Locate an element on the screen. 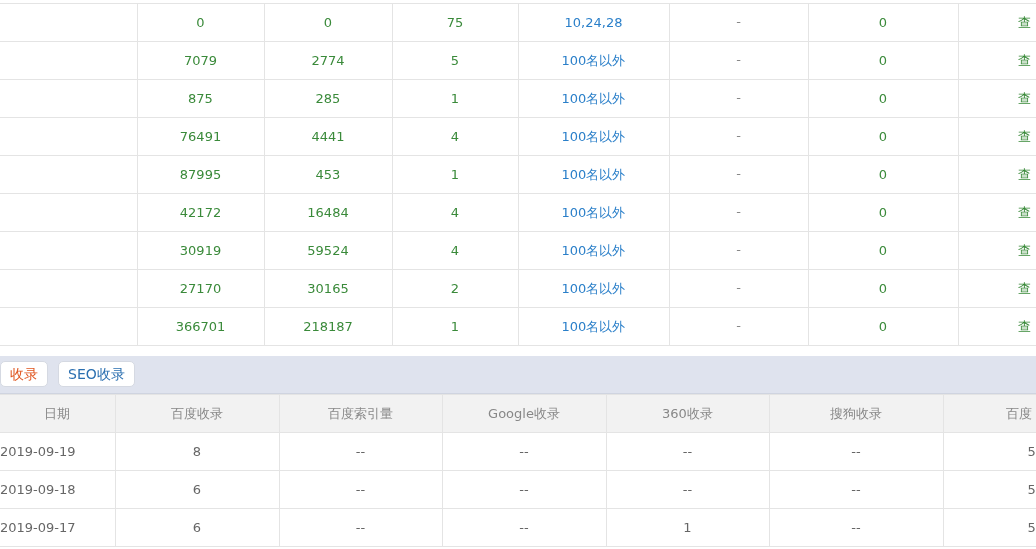  table-cell: 2019-09-17 is located at coordinates (57, 527).